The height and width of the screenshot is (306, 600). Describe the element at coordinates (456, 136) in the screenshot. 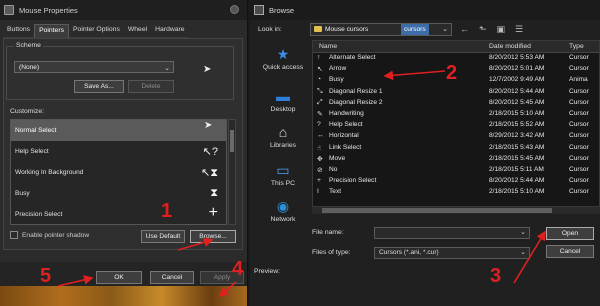

I see `file-row: ↔ Horizontal 8/29/2012 3:42 AM Cursor` at that location.